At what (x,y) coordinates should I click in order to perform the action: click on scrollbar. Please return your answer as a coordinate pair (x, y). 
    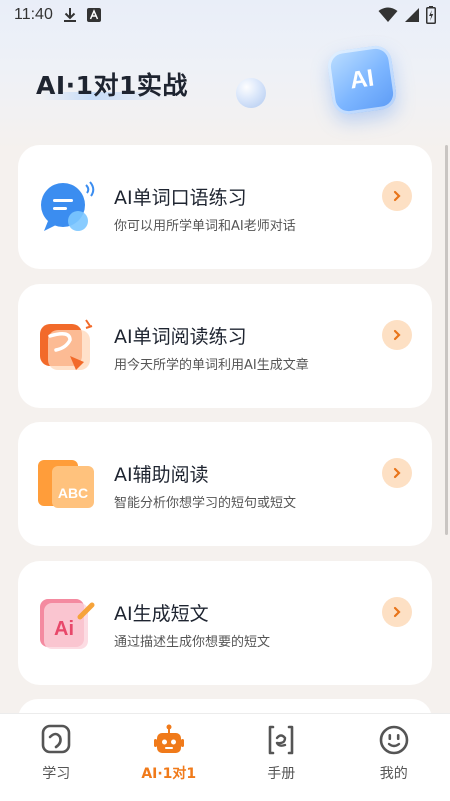
    Looking at the image, I should click on (446, 340).